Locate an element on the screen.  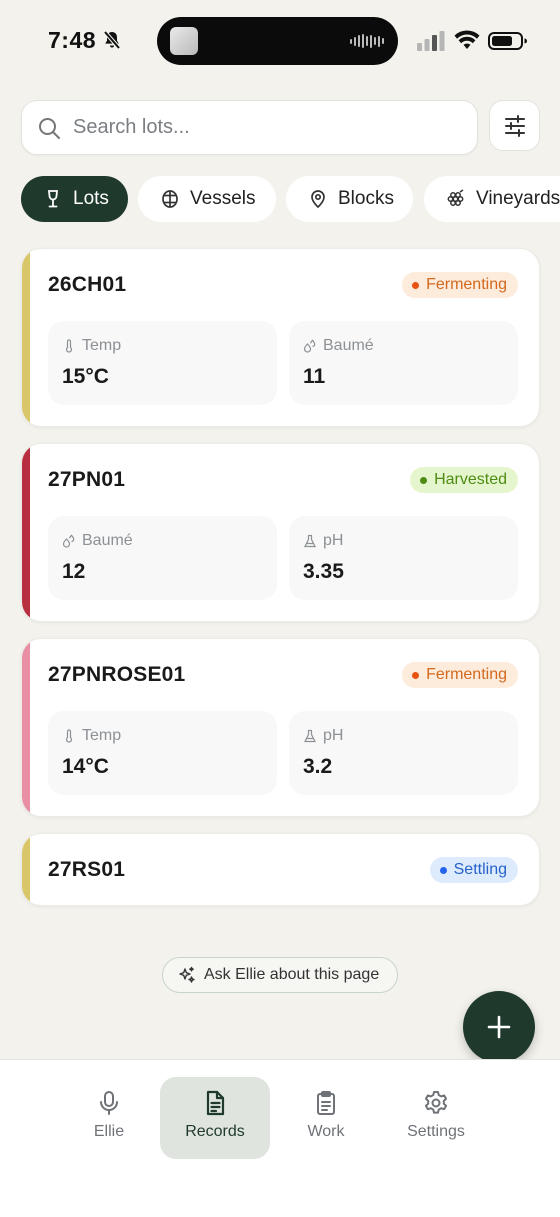
clipboard-icon is located at coordinates (326, 1103).